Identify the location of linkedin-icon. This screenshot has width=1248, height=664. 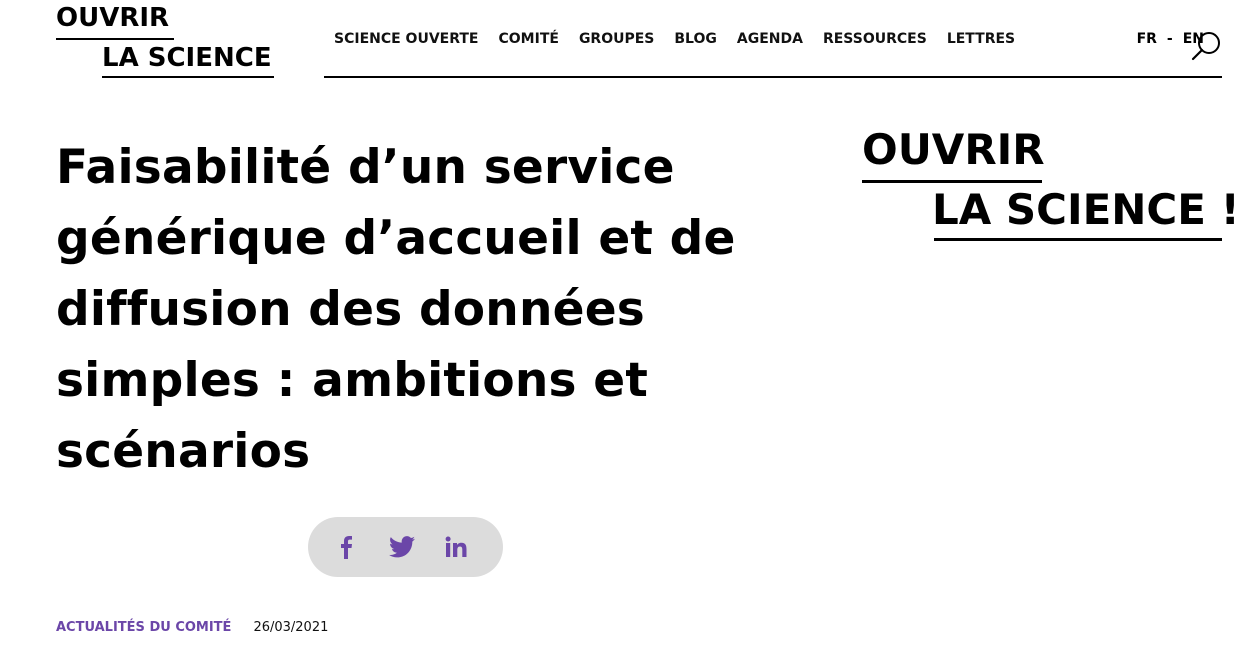
(456, 546).